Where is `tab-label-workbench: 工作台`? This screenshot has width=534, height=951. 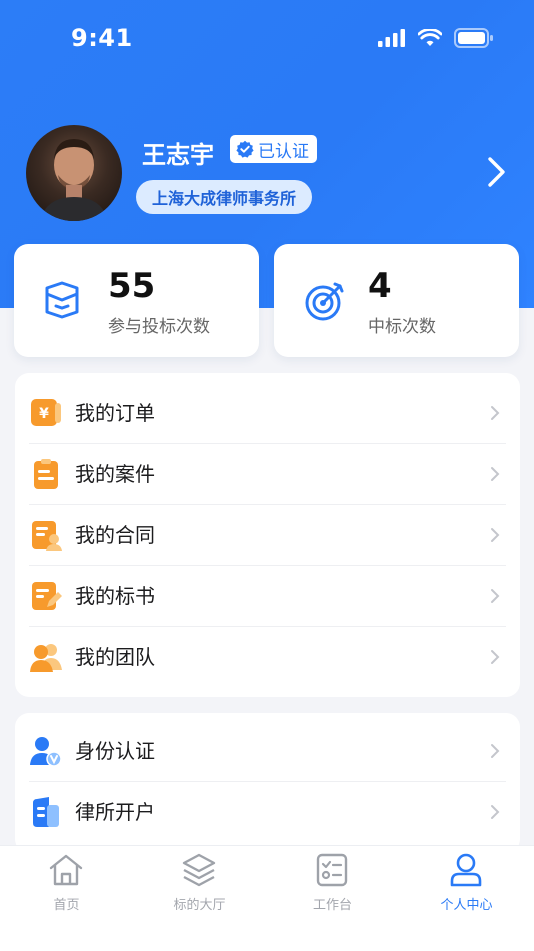
tab-label-workbench: 工作台 is located at coordinates (332, 905).